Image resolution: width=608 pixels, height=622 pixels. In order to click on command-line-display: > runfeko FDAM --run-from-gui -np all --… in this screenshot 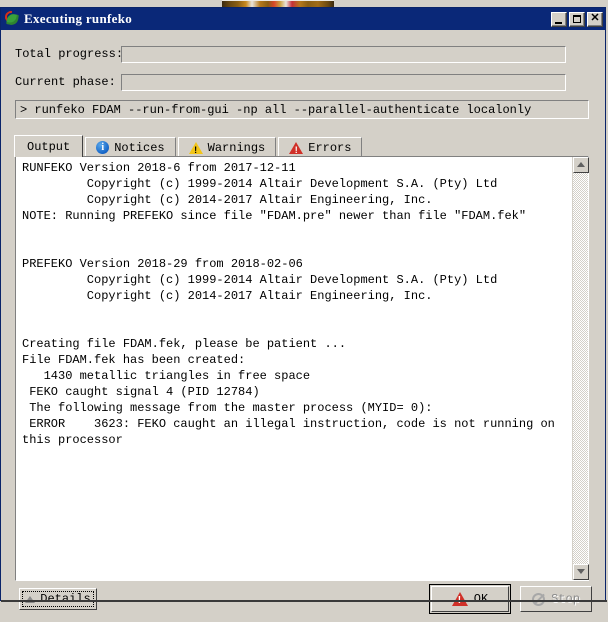, I will do `click(302, 109)`.